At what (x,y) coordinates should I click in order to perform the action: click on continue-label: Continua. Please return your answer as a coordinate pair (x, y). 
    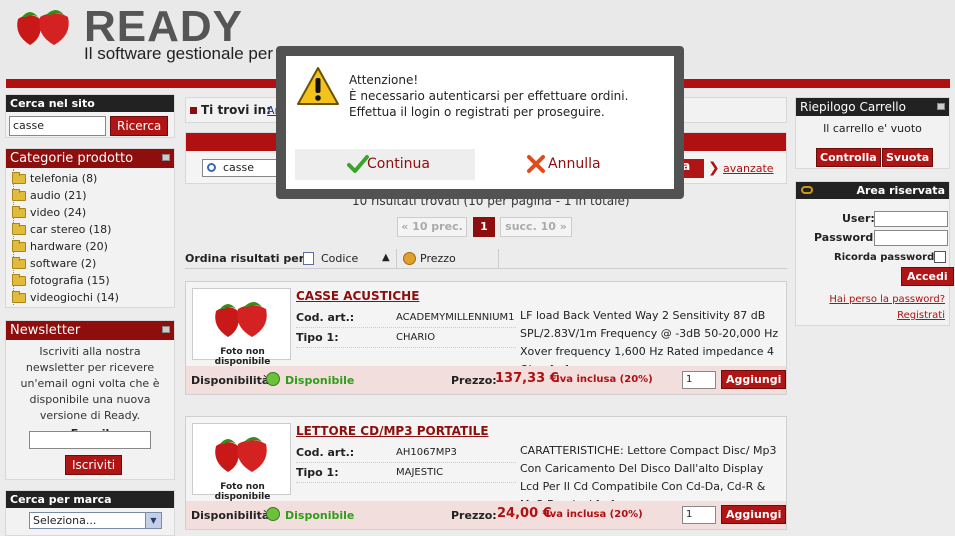
    Looking at the image, I should click on (398, 164).